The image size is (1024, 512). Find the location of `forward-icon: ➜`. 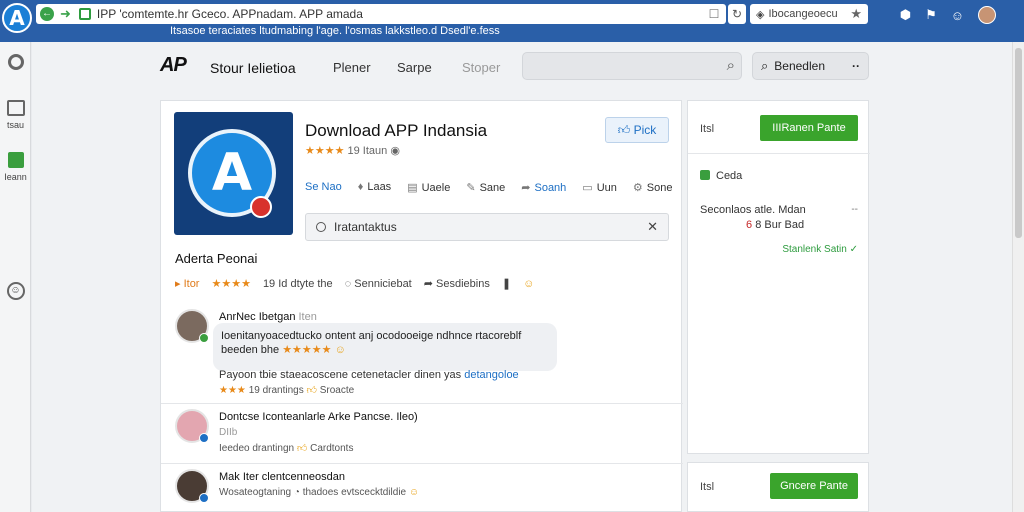

forward-icon: ➜ is located at coordinates (65, 14).